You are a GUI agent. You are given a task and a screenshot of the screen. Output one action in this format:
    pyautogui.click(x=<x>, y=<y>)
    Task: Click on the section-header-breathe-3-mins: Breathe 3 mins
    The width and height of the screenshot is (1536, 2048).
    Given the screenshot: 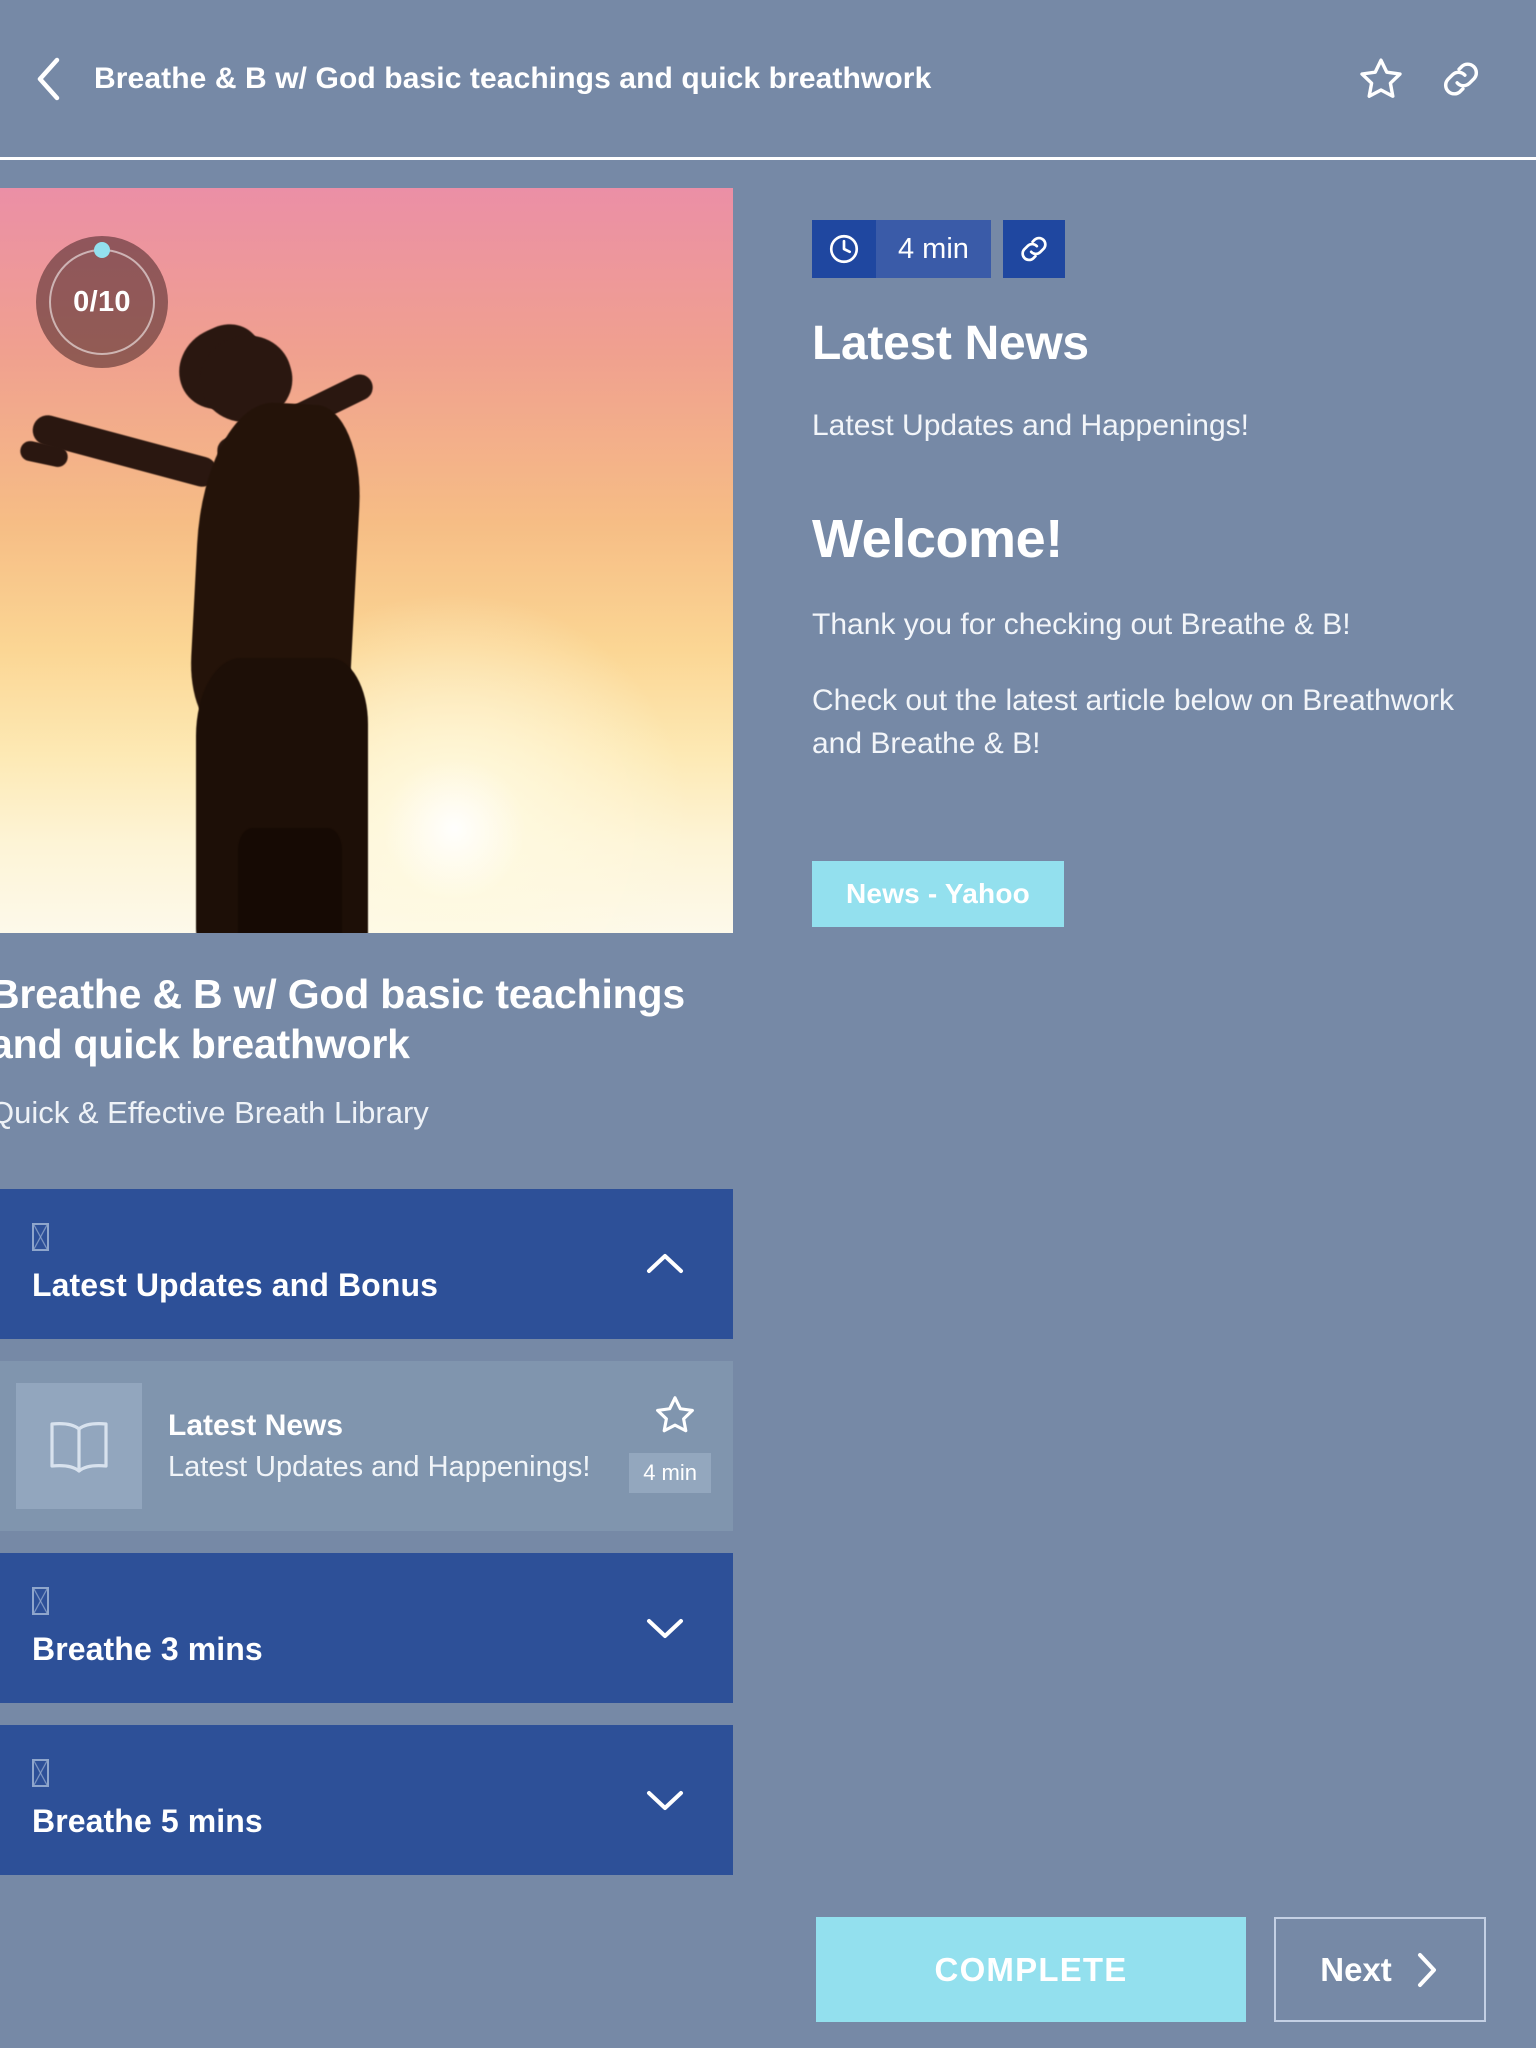 What is the action you would take?
    pyautogui.click(x=366, y=1628)
    